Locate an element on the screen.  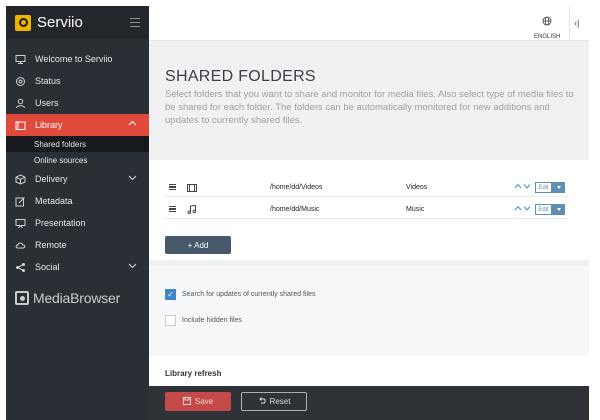
box-icon is located at coordinates (20, 179).